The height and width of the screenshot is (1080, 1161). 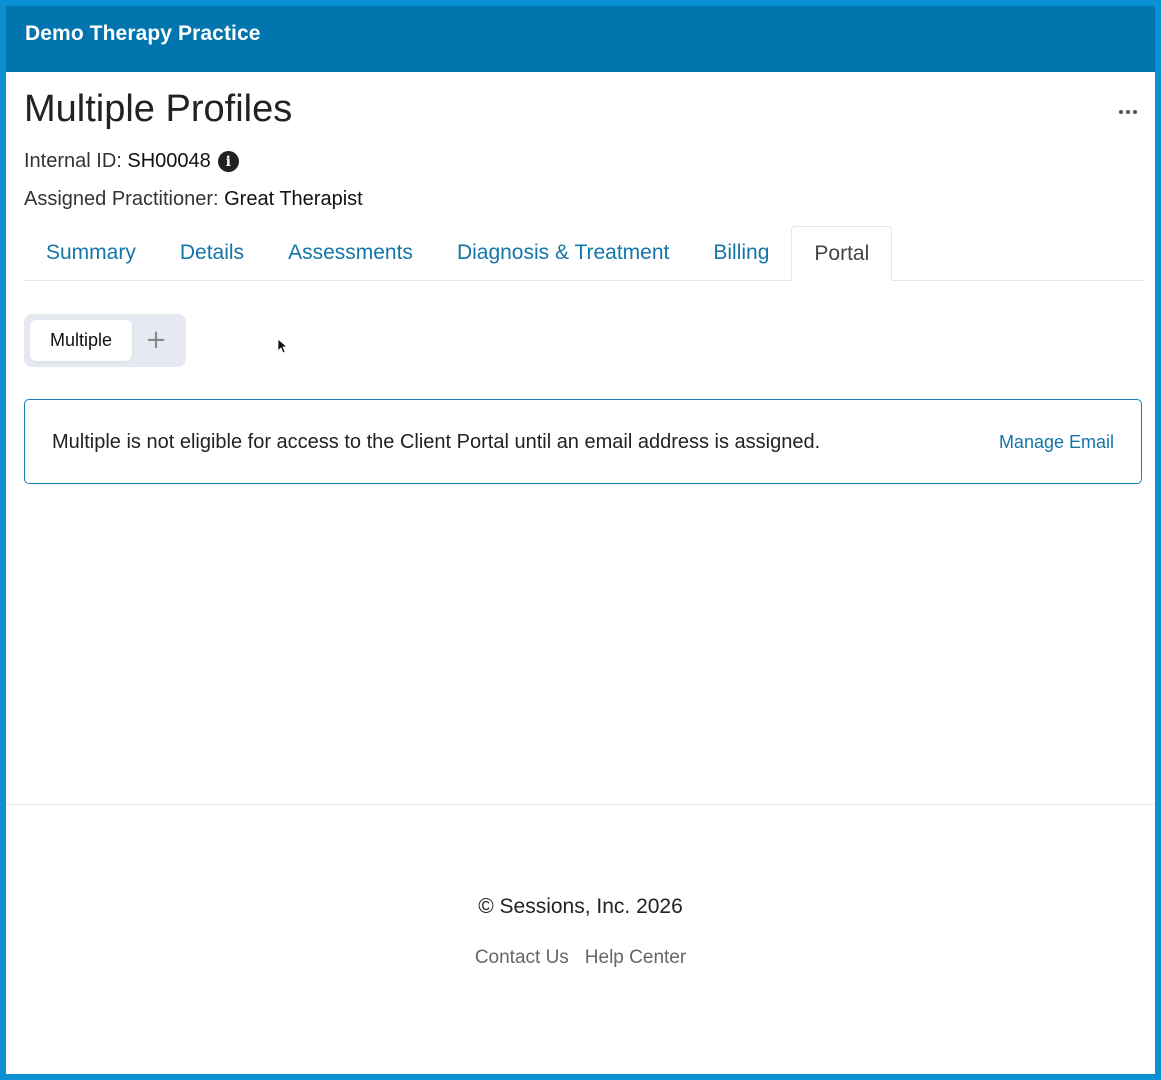 I want to click on tab-portal: Portal, so click(x=842, y=253).